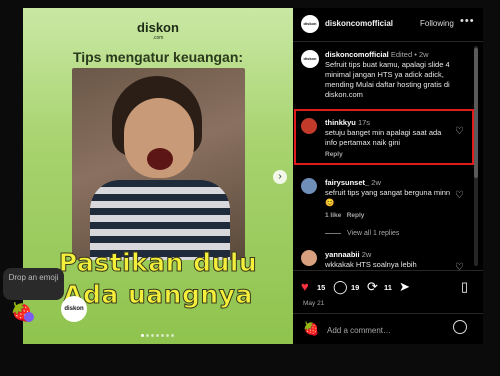 The width and height of the screenshot is (500, 376). What do you see at coordinates (415, 54) in the screenshot?
I see `caption-sep: •` at bounding box center [415, 54].